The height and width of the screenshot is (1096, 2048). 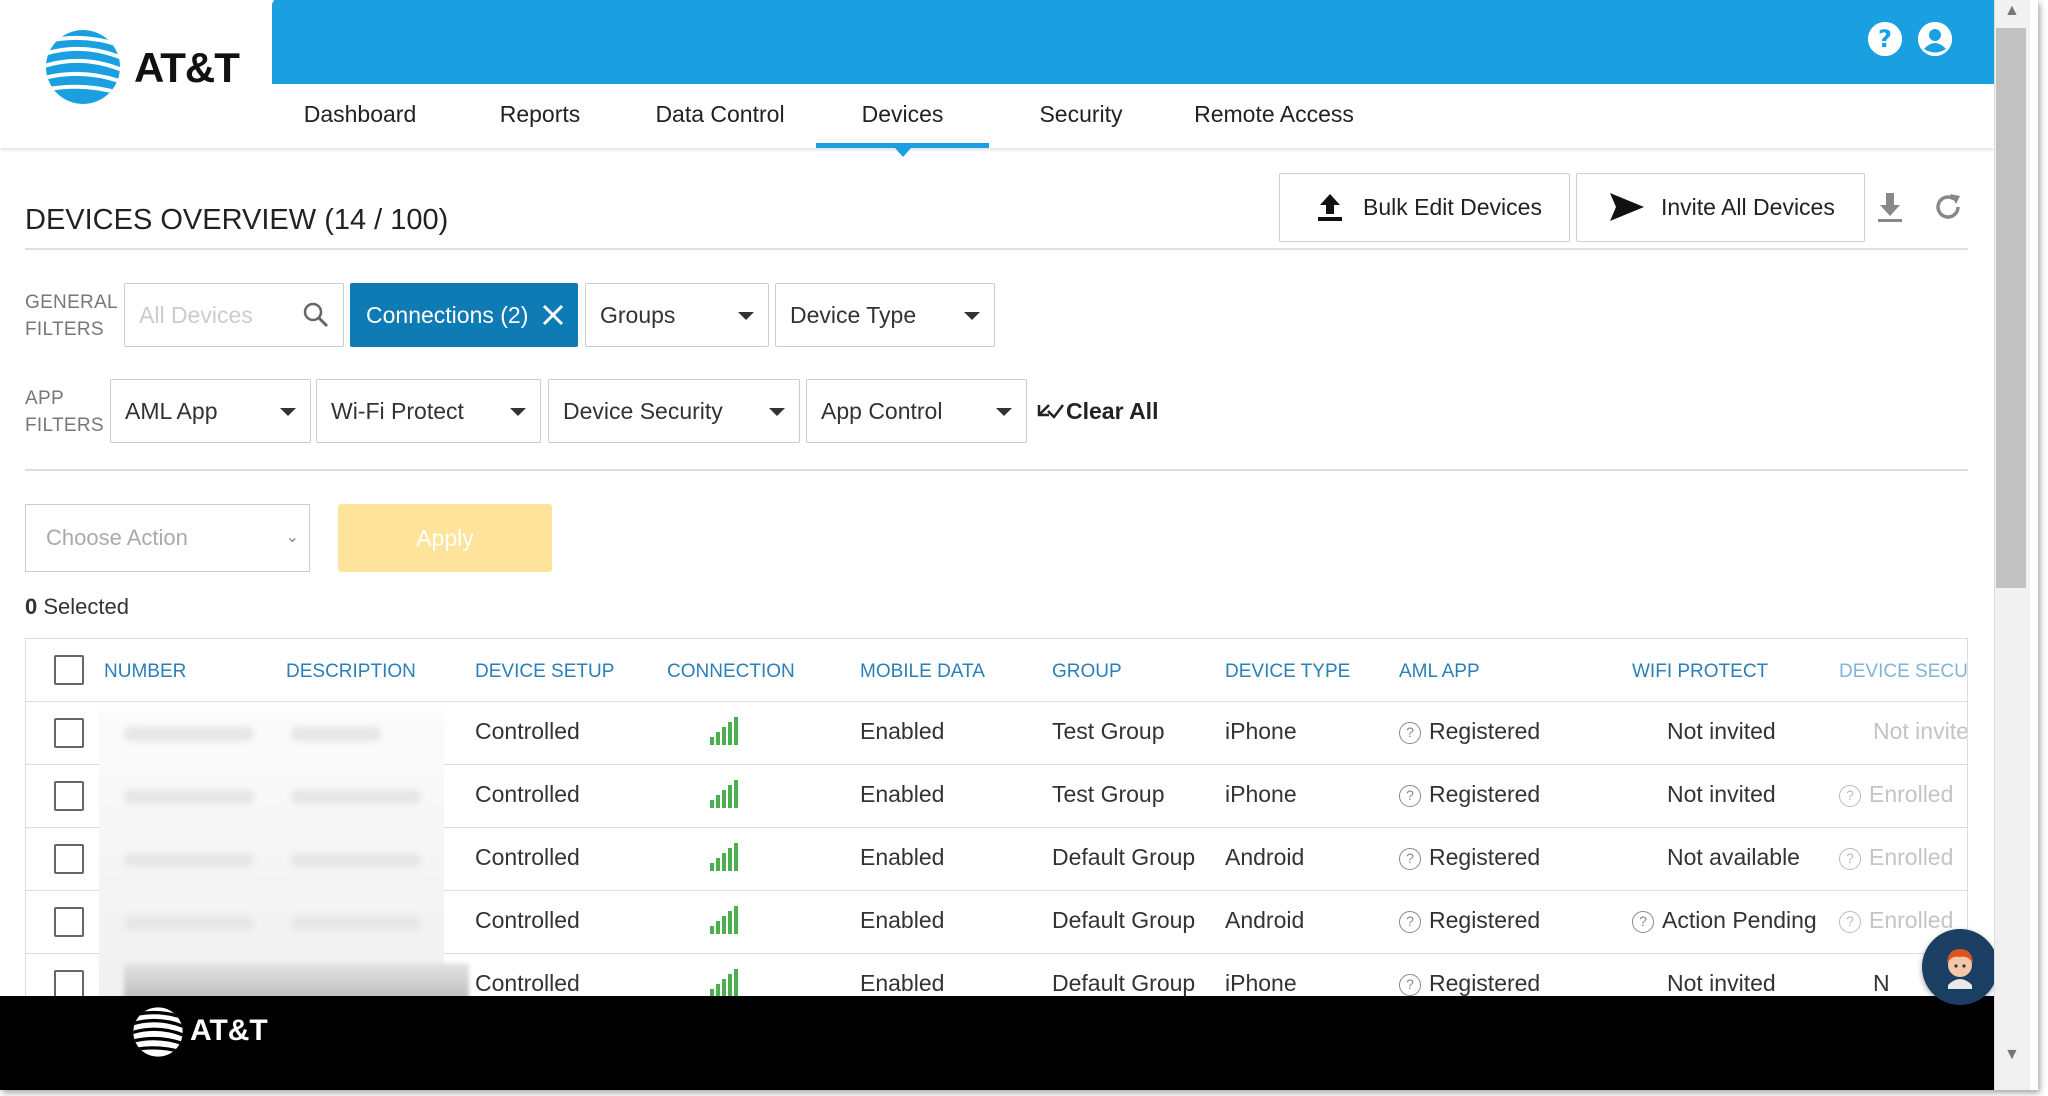 What do you see at coordinates (1261, 794) in the screenshot?
I see `cell-device-type: iPhone` at bounding box center [1261, 794].